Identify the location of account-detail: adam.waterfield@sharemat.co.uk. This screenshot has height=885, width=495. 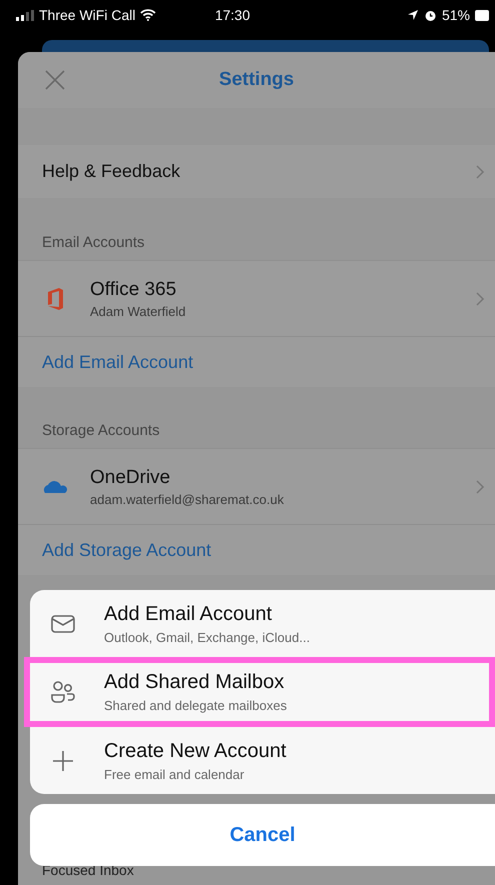
(187, 499).